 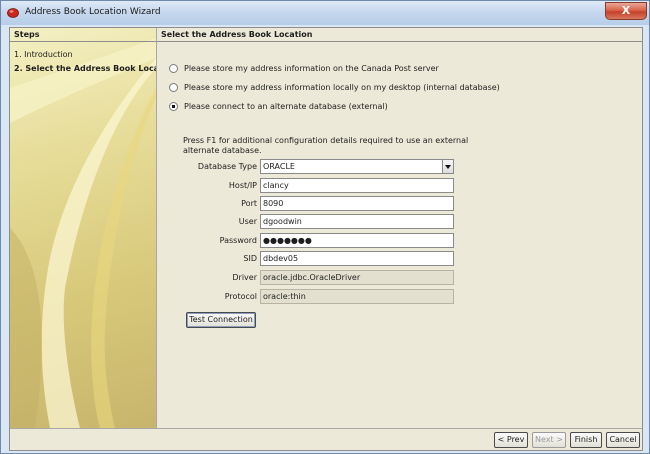 I want to click on sid-input: dbdev05, so click(x=357, y=258).